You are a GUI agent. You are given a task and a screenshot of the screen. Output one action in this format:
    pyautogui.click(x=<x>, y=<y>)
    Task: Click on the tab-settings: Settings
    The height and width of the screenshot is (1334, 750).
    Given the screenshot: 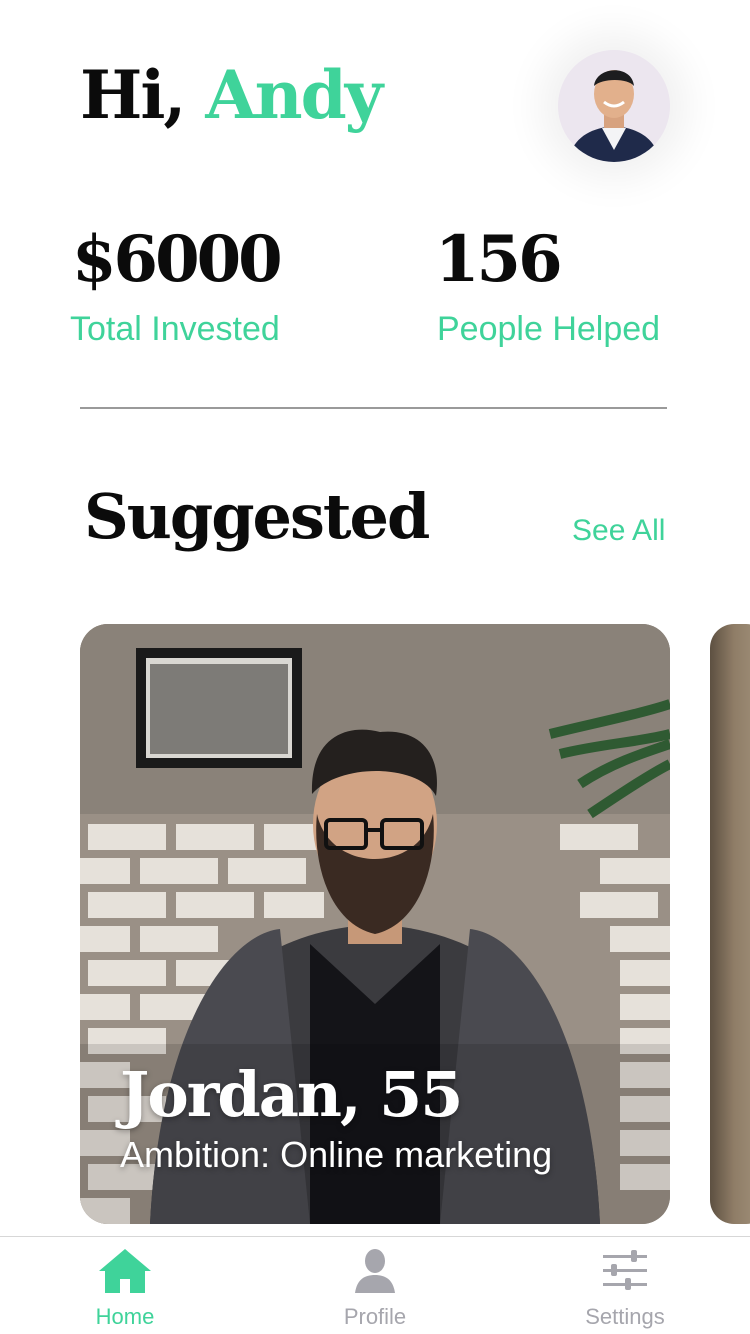 What is the action you would take?
    pyautogui.click(x=625, y=1285)
    